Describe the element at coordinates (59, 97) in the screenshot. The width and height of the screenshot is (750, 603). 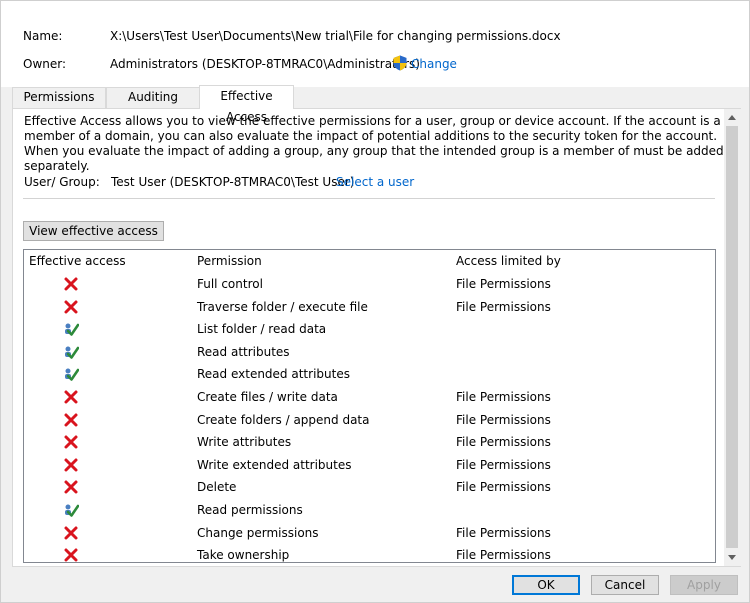
I see `tab-permissions: Permissions` at that location.